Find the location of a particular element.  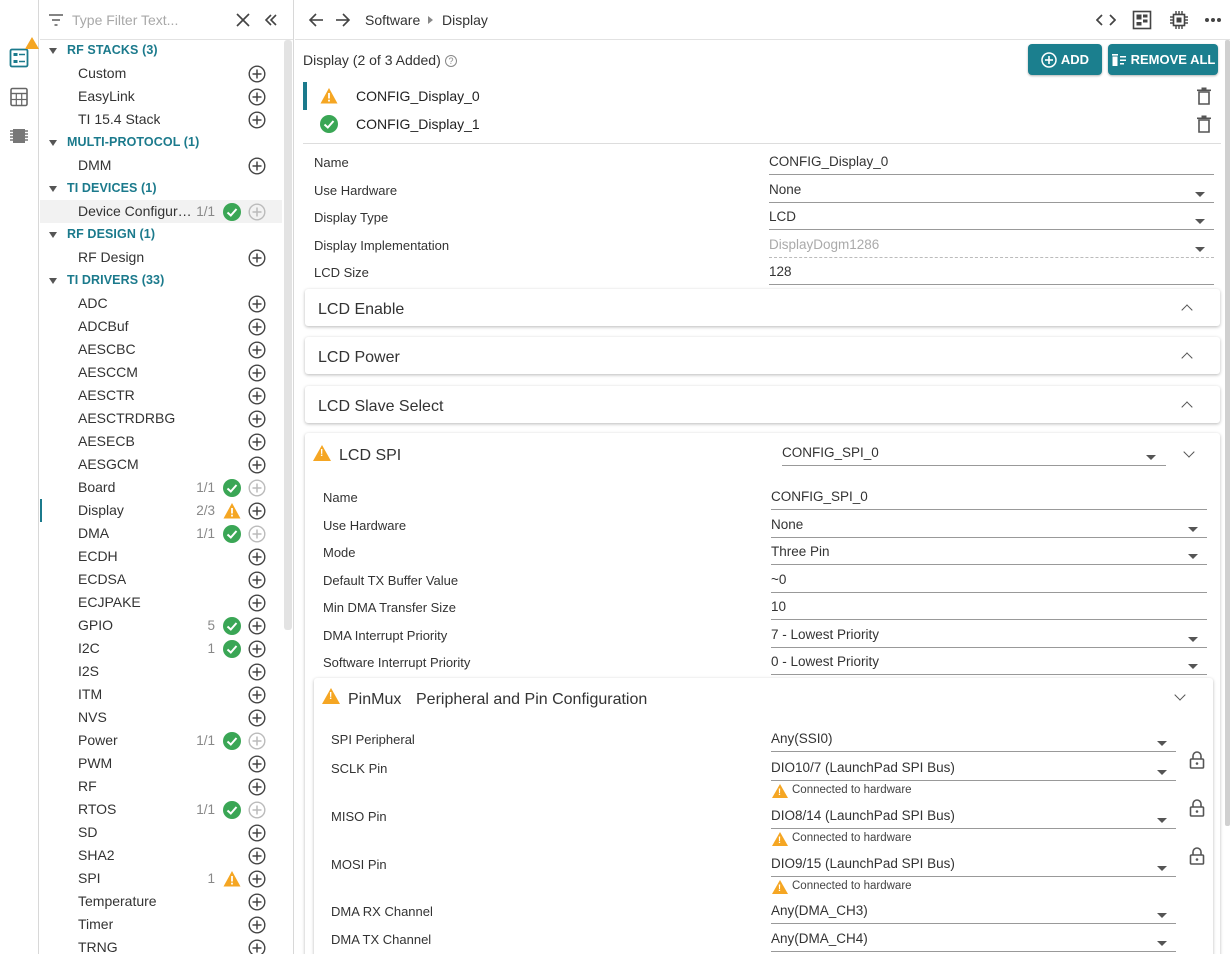

sidebar-item-sha2: SHA2 is located at coordinates (161, 855).